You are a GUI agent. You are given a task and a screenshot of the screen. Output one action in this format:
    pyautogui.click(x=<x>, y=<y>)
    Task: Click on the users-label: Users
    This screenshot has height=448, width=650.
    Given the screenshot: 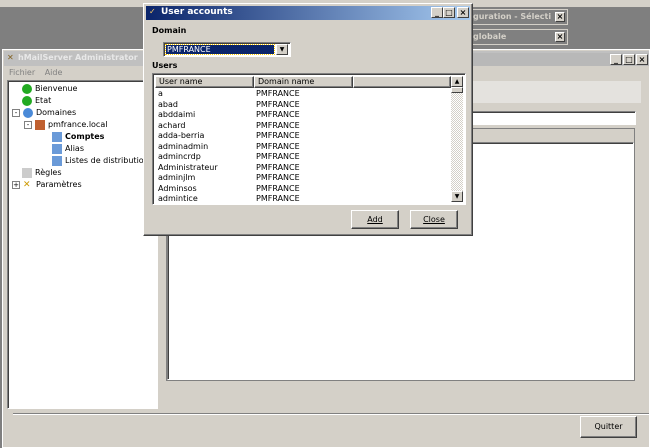 What is the action you would take?
    pyautogui.click(x=165, y=65)
    